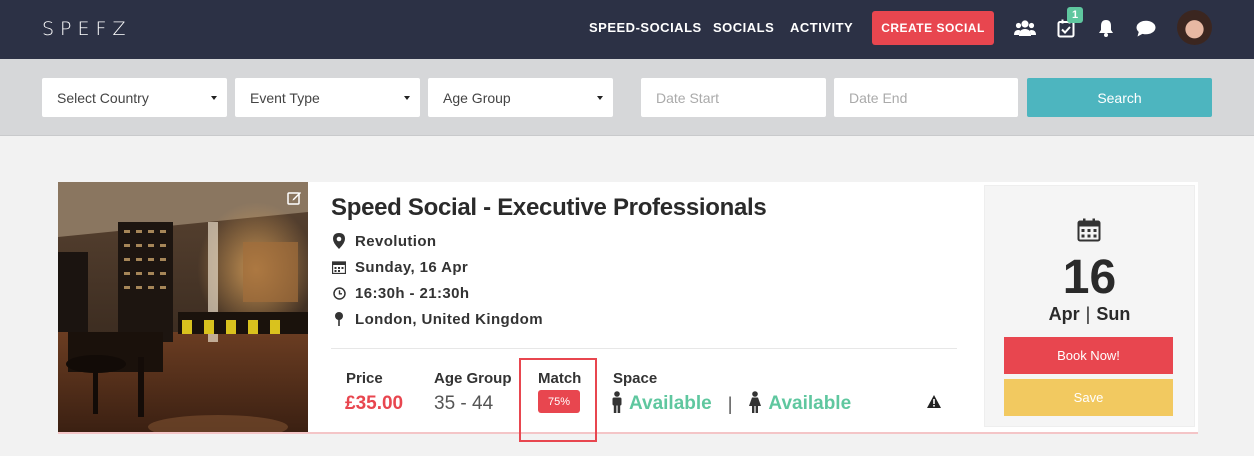 This screenshot has height=456, width=1254. I want to click on event-location: London, United Kingdom, so click(449, 319).